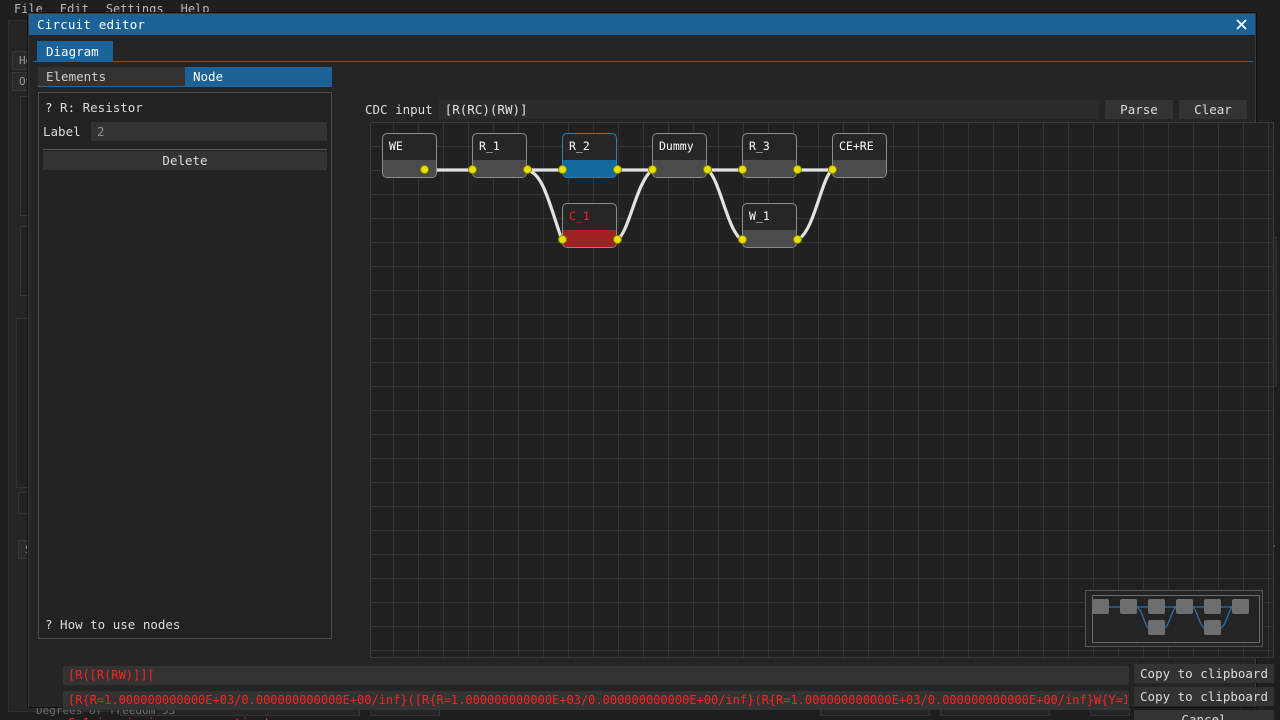 The image size is (1280, 720). I want to click on window-title-bar: Circuit editor, so click(642, 24).